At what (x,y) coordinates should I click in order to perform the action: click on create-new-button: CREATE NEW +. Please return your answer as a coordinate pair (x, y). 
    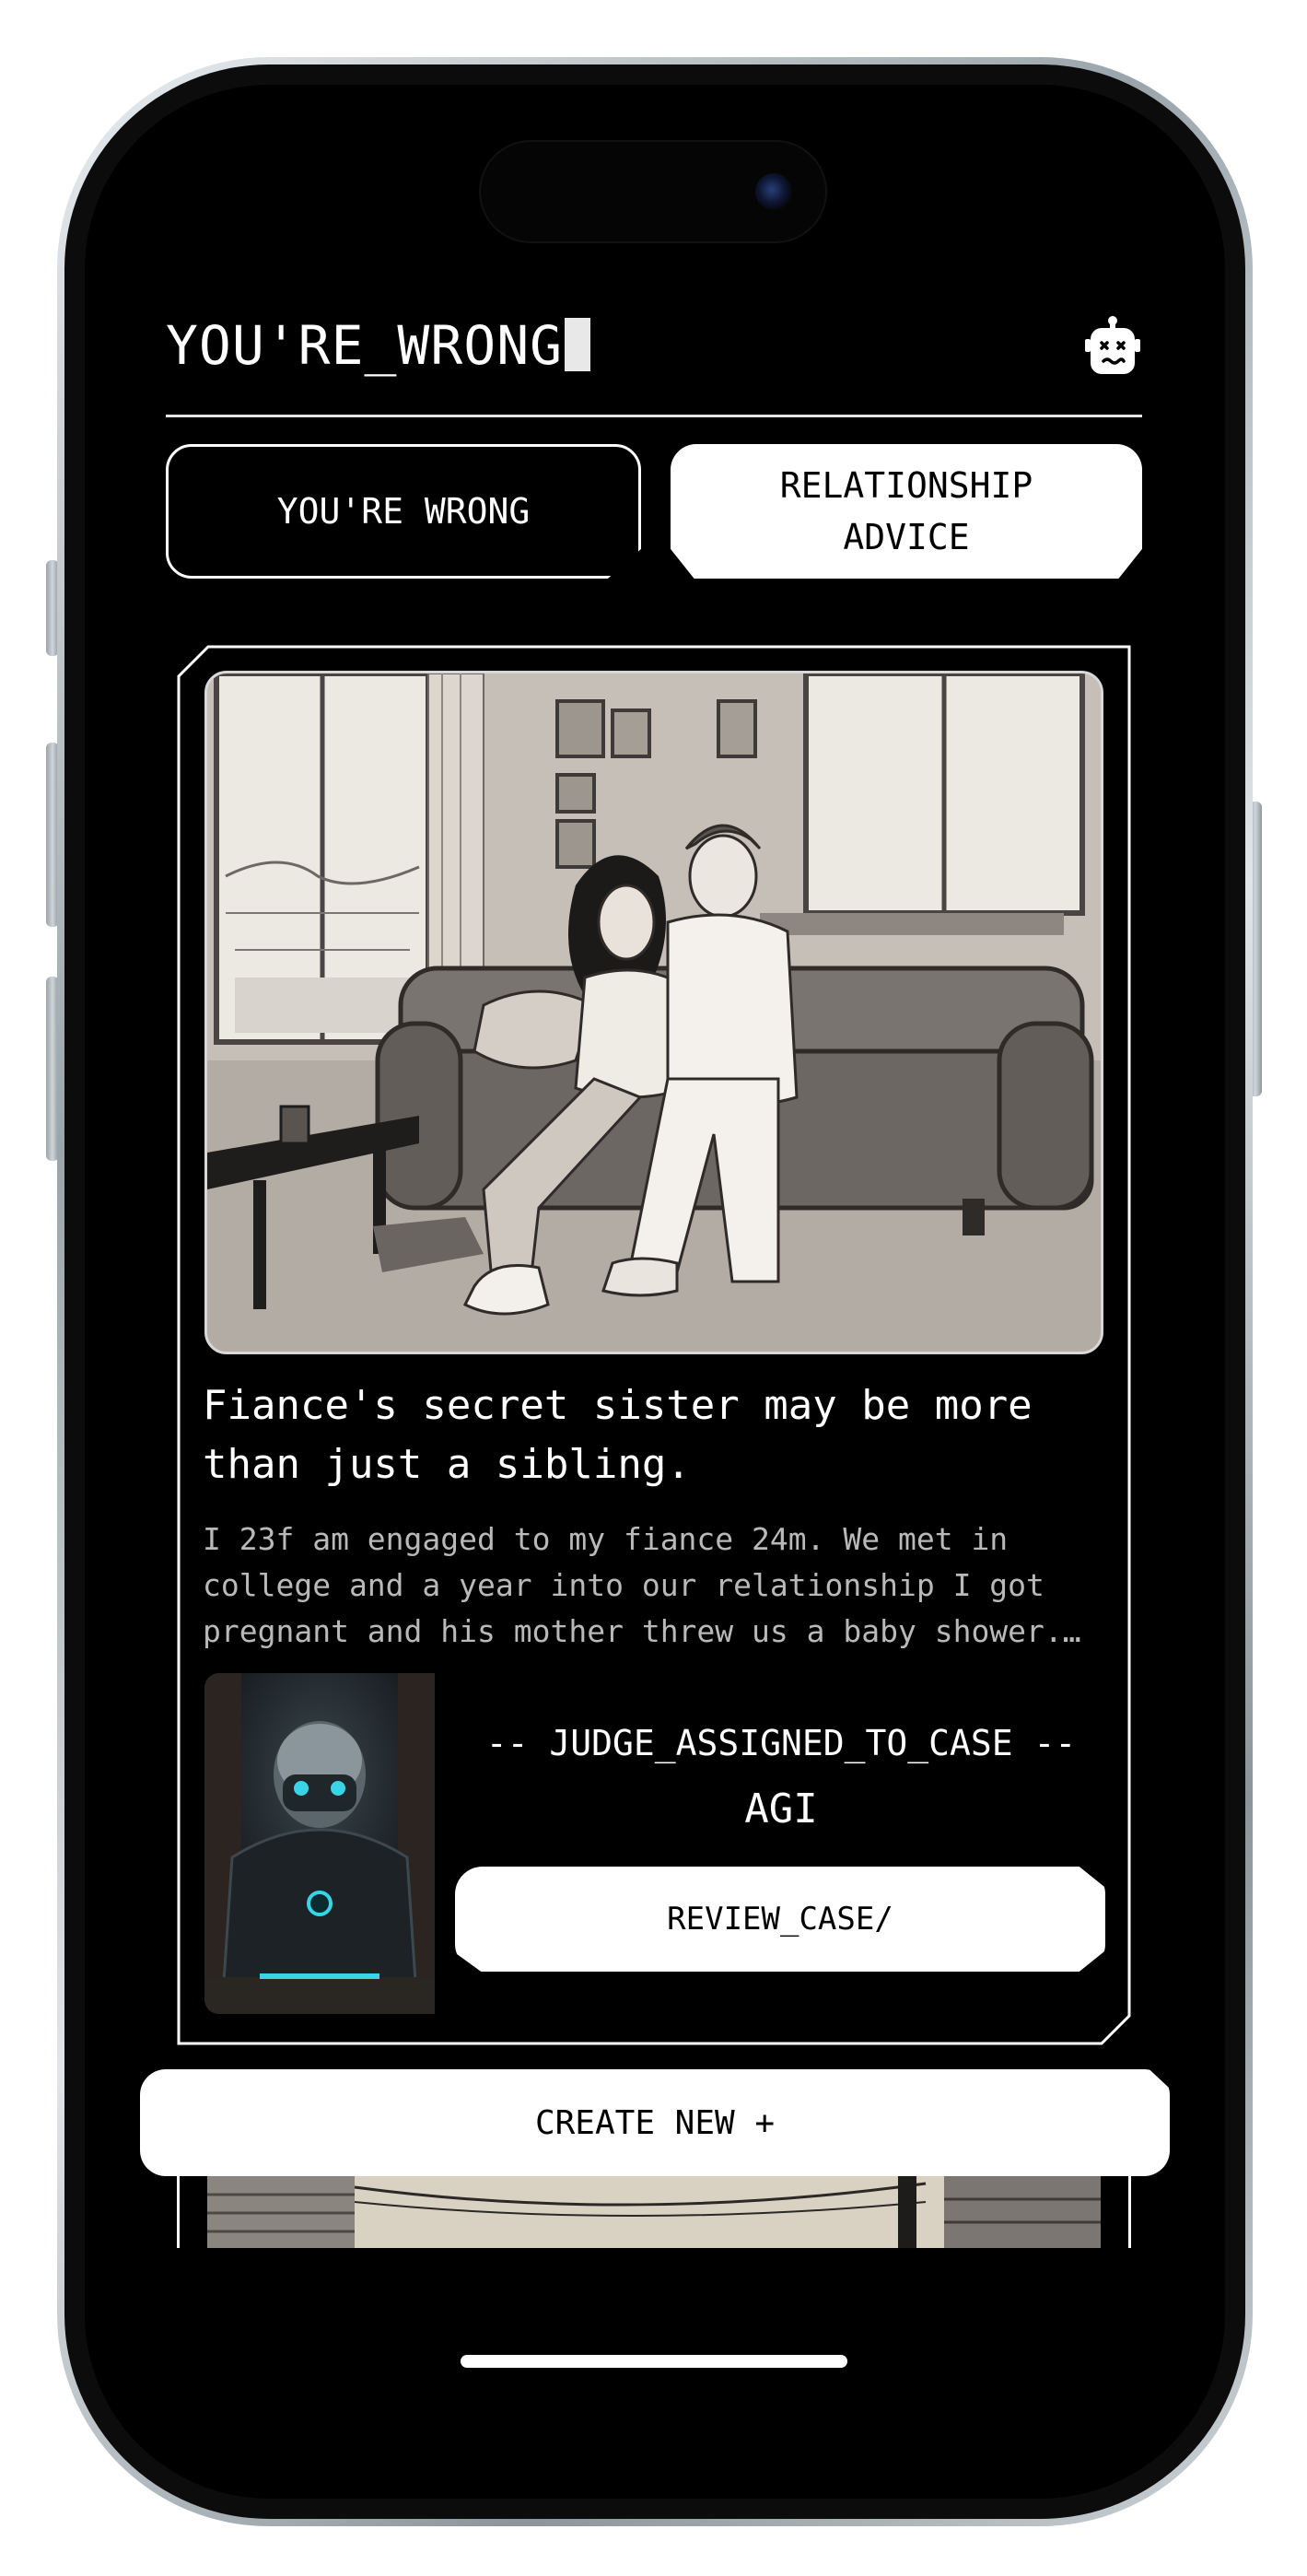
    Looking at the image, I should click on (655, 2122).